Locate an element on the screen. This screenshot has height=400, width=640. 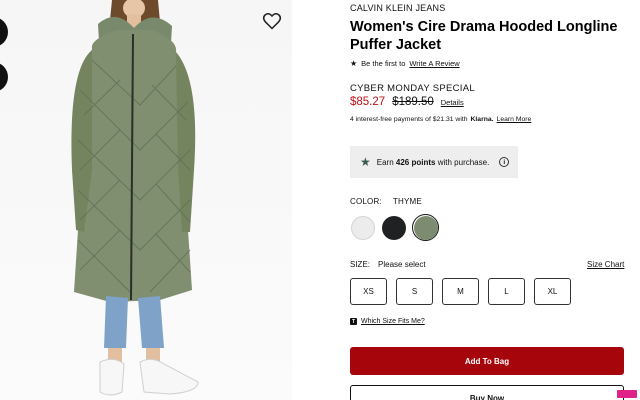
size-button-s: S is located at coordinates (414, 291).